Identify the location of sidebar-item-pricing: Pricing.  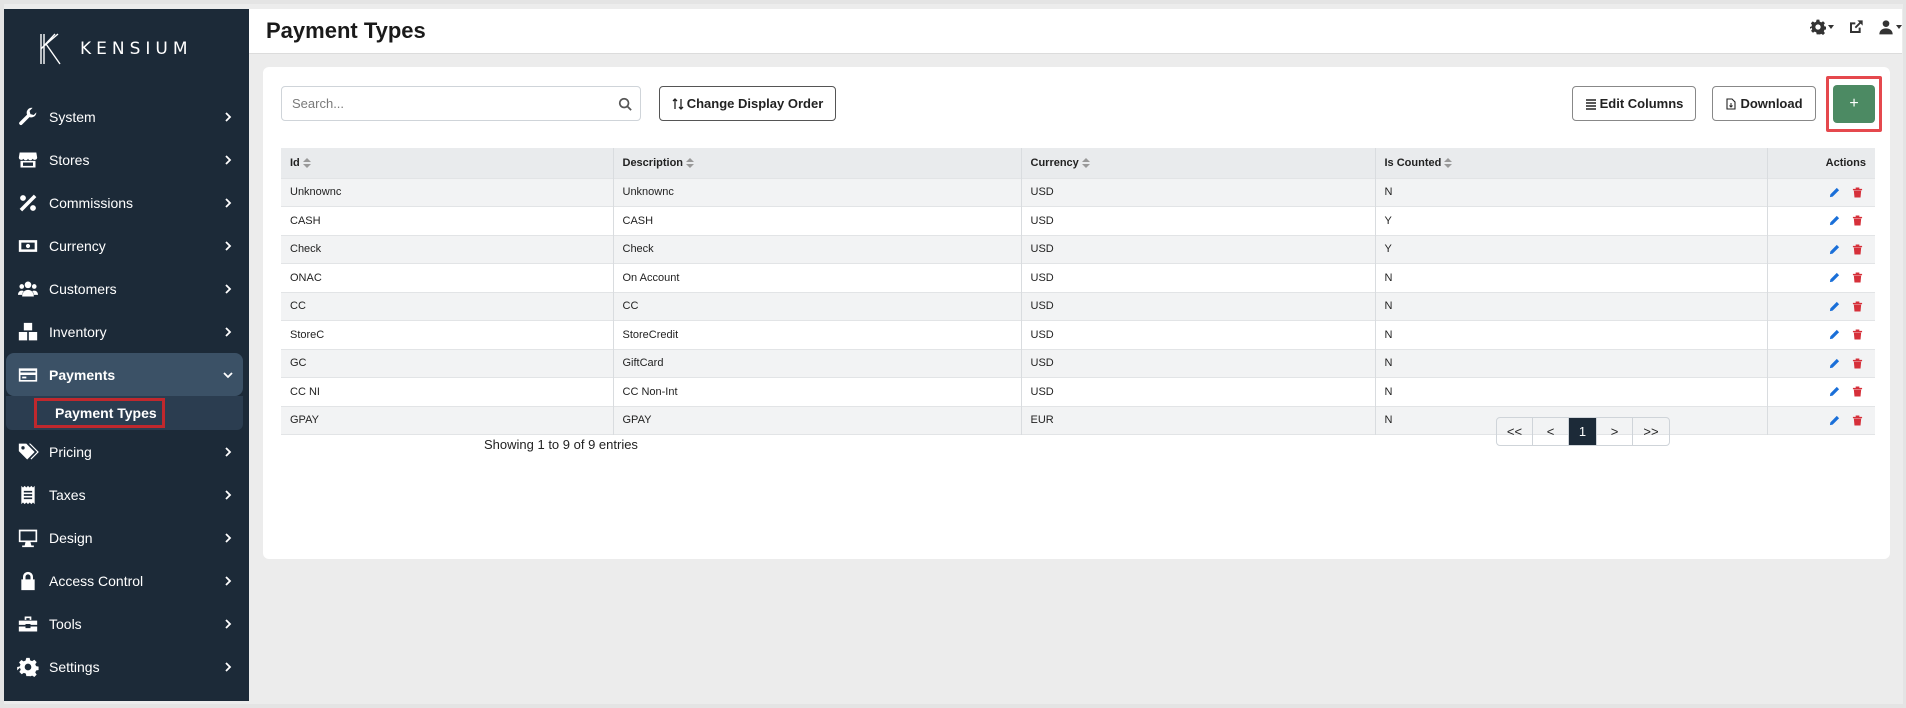
(126, 451).